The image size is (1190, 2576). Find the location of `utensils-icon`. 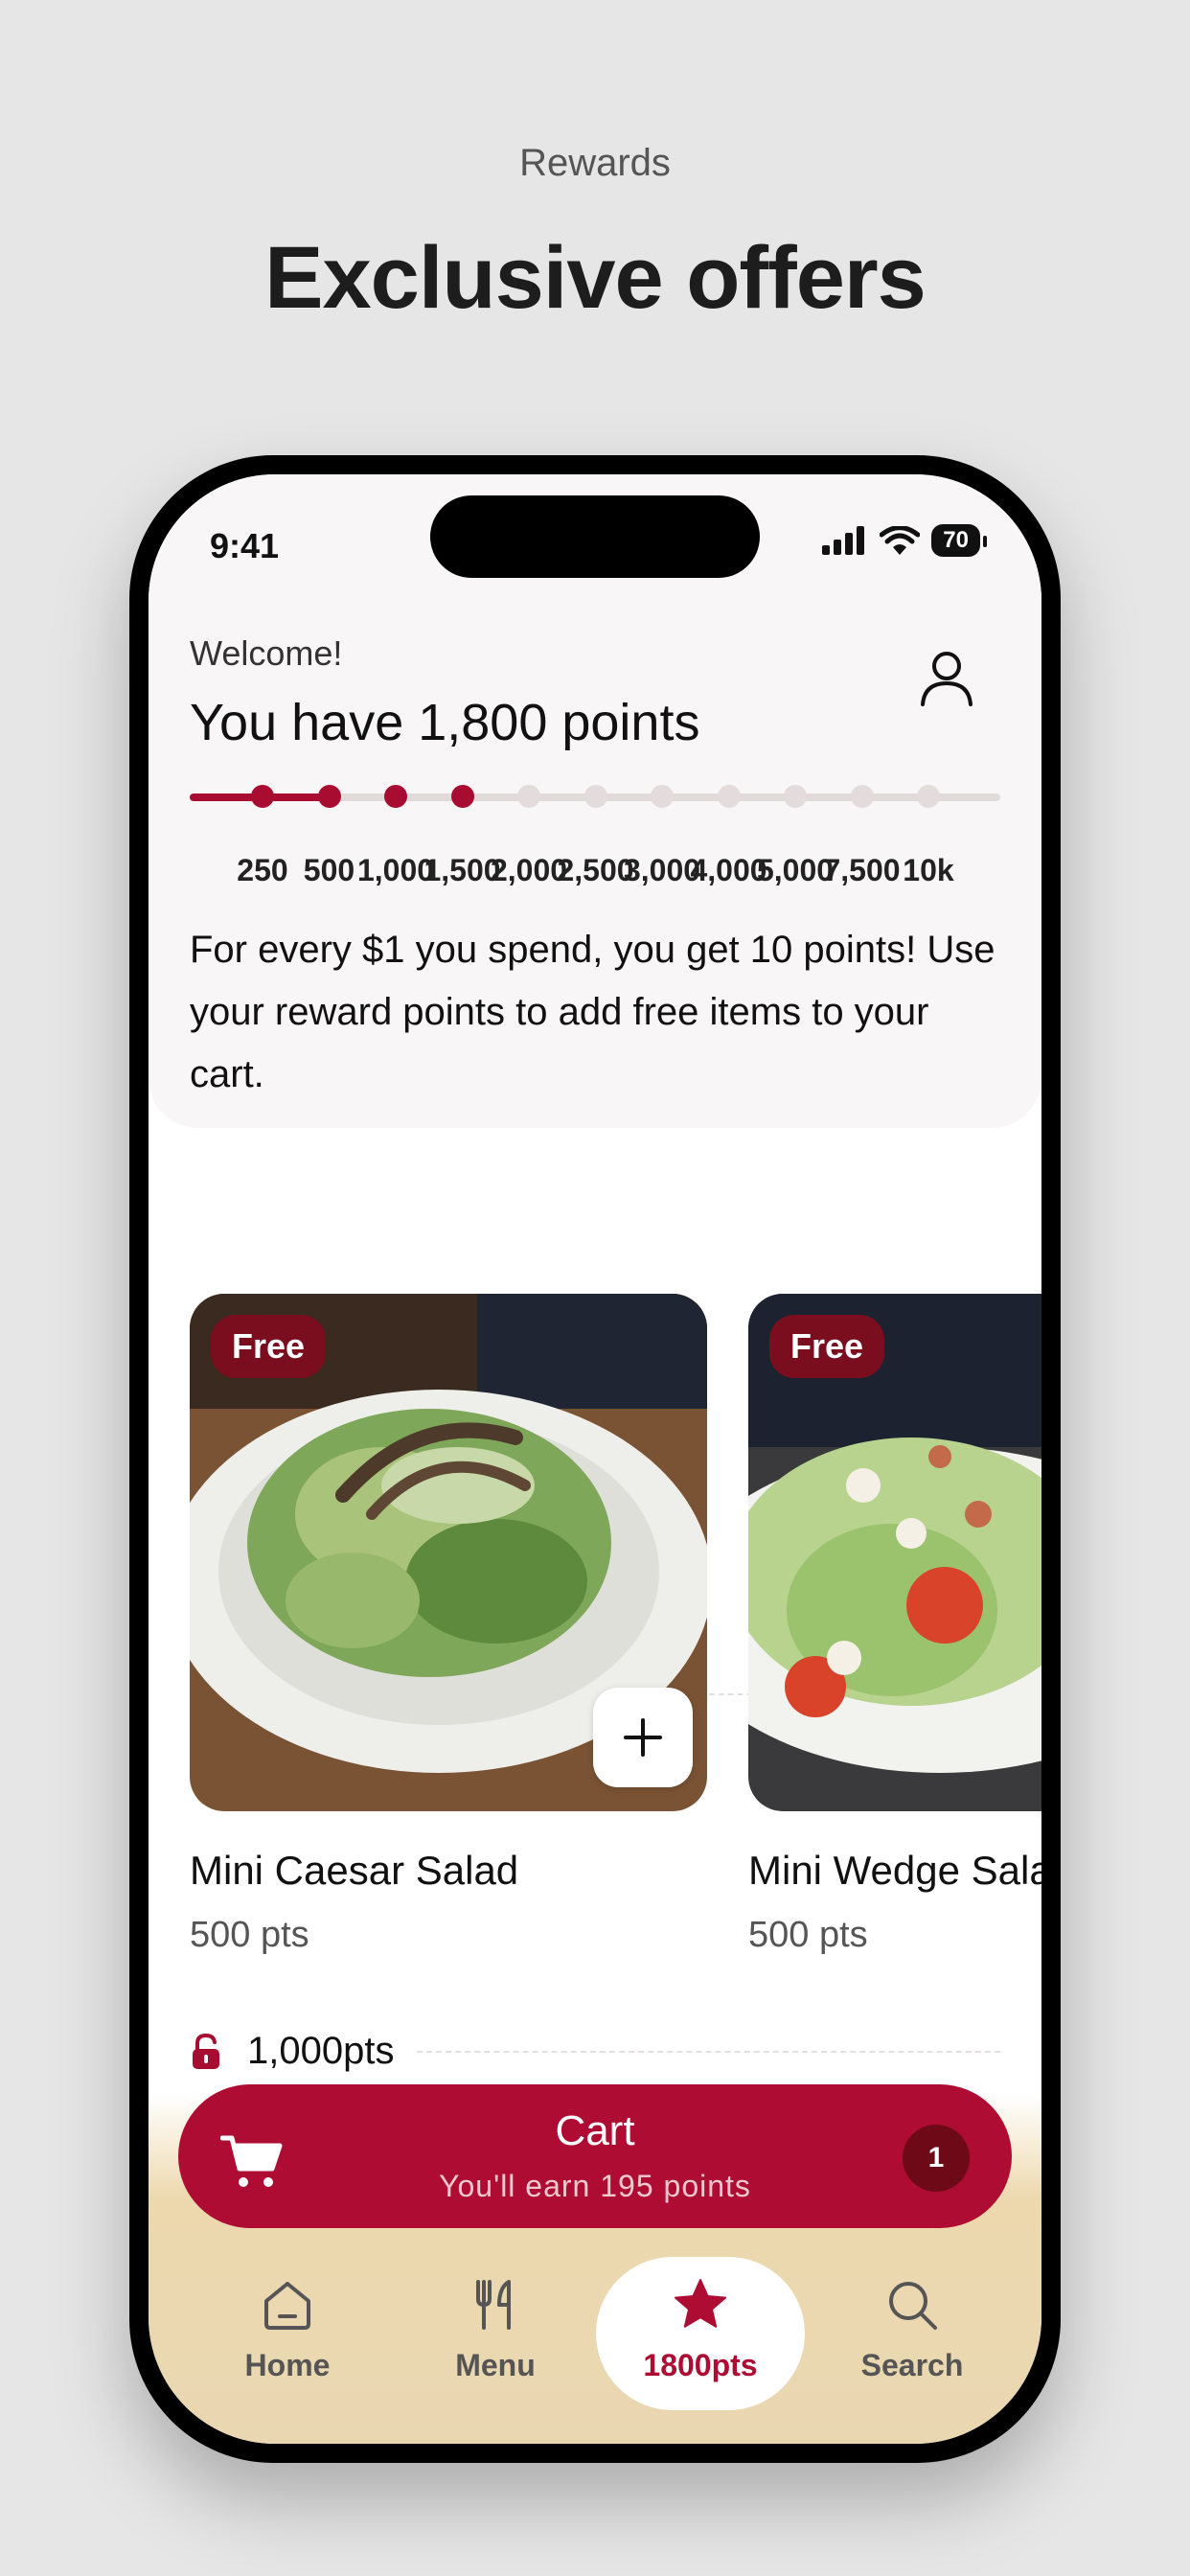

utensils-icon is located at coordinates (494, 2305).